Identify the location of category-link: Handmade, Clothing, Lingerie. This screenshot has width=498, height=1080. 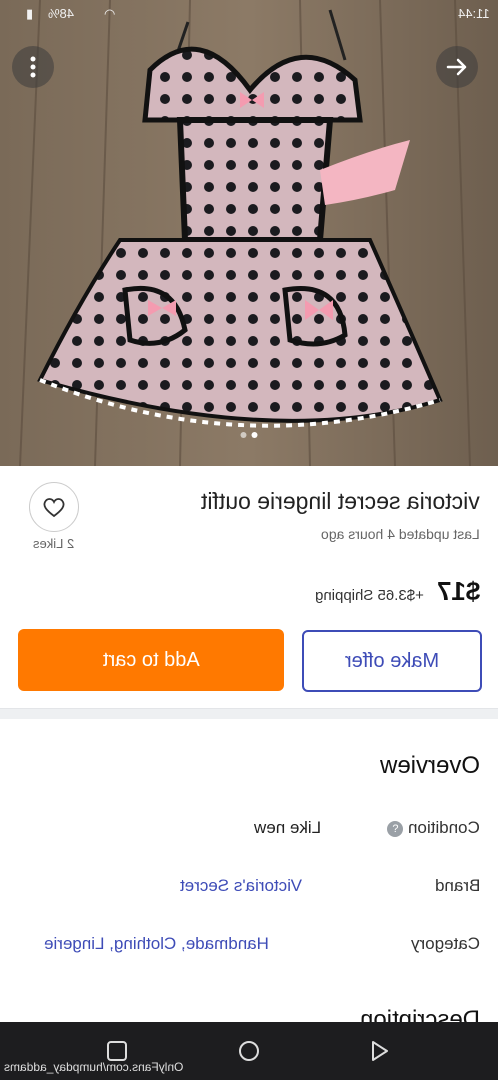
(156, 944).